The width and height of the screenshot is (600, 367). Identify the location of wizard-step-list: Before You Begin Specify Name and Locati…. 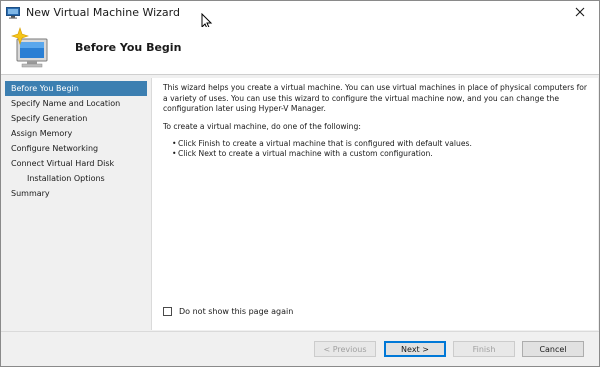
(76, 181).